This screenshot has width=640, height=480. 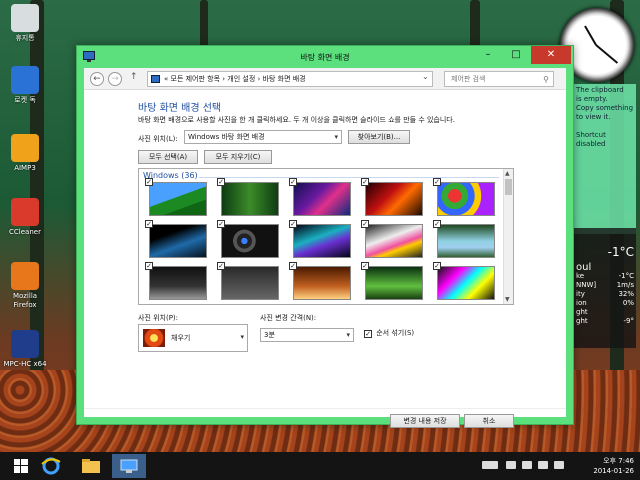 I want to click on desktop-icon-label: MPC-HC x64, so click(x=25, y=364).